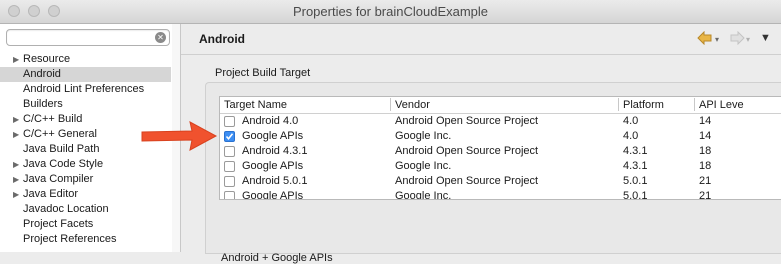 The width and height of the screenshot is (781, 264). I want to click on tree-item: ▶ Java Editor, so click(90, 194).